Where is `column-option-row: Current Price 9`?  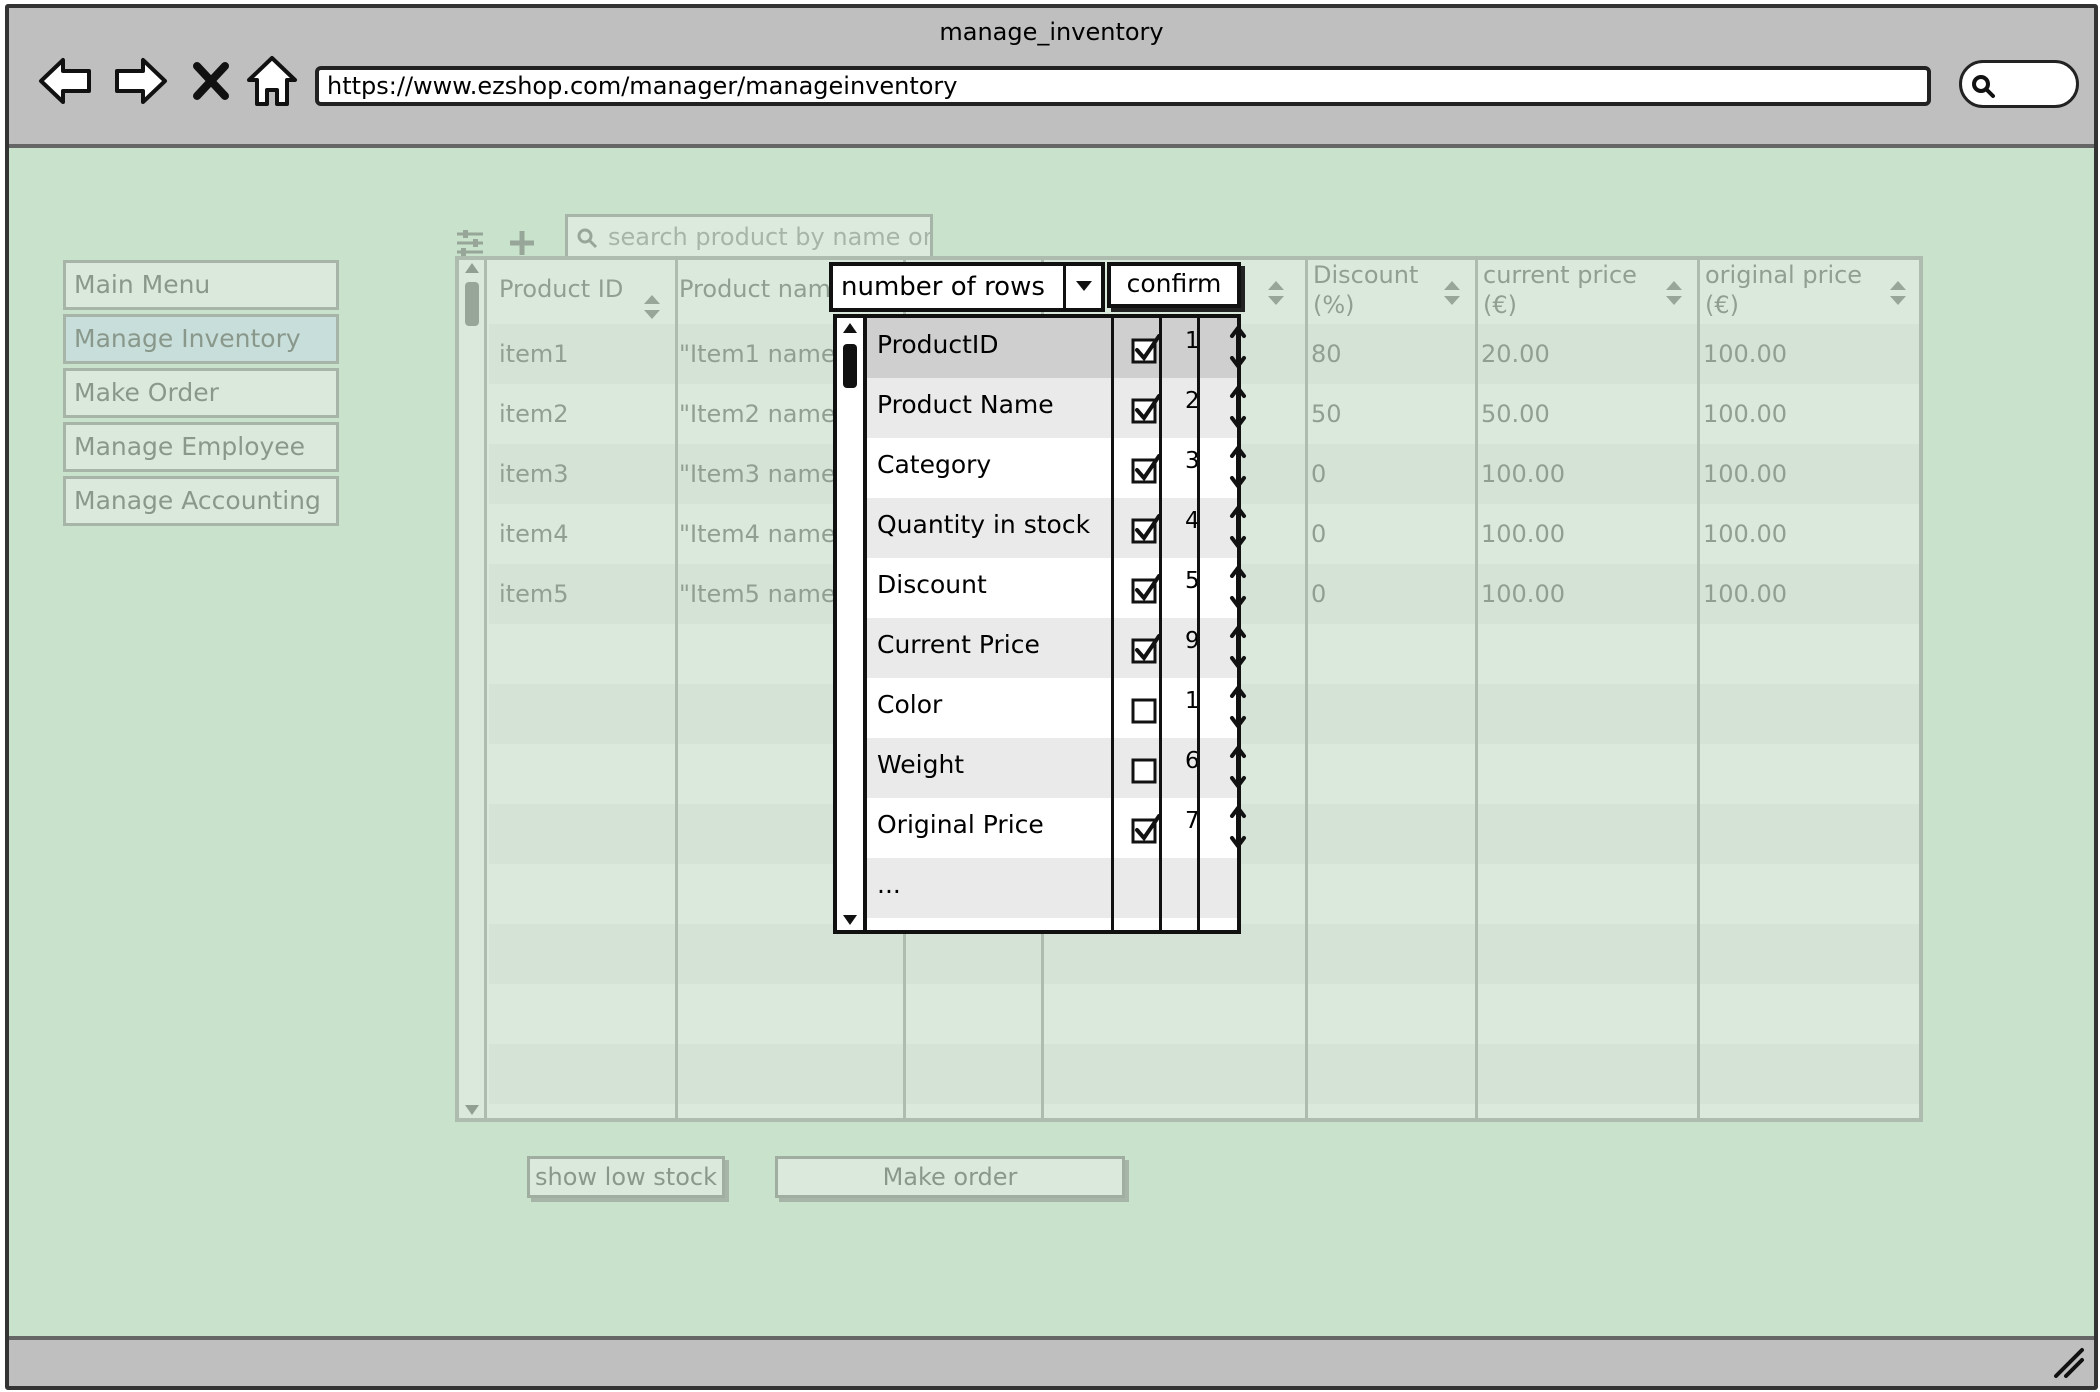 column-option-row: Current Price 9 is located at coordinates (1056, 648).